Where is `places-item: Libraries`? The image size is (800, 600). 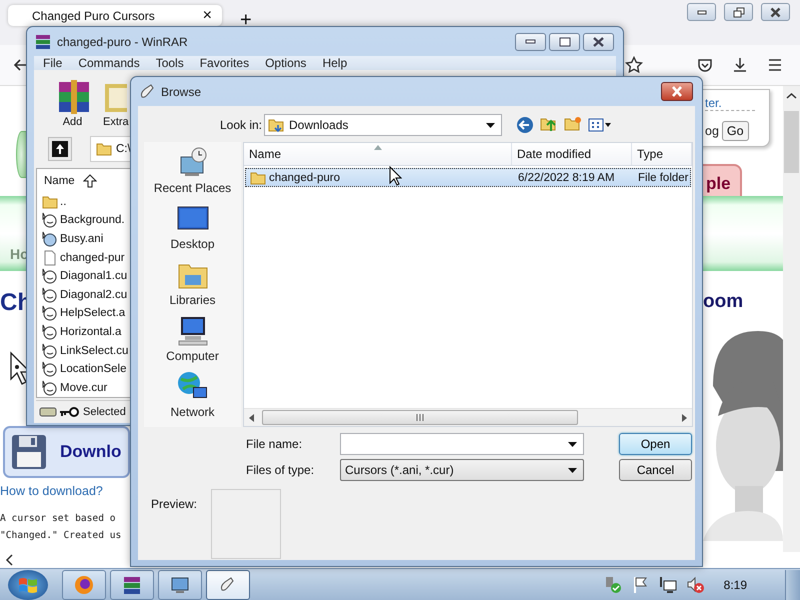
places-item: Libraries is located at coordinates (192, 287).